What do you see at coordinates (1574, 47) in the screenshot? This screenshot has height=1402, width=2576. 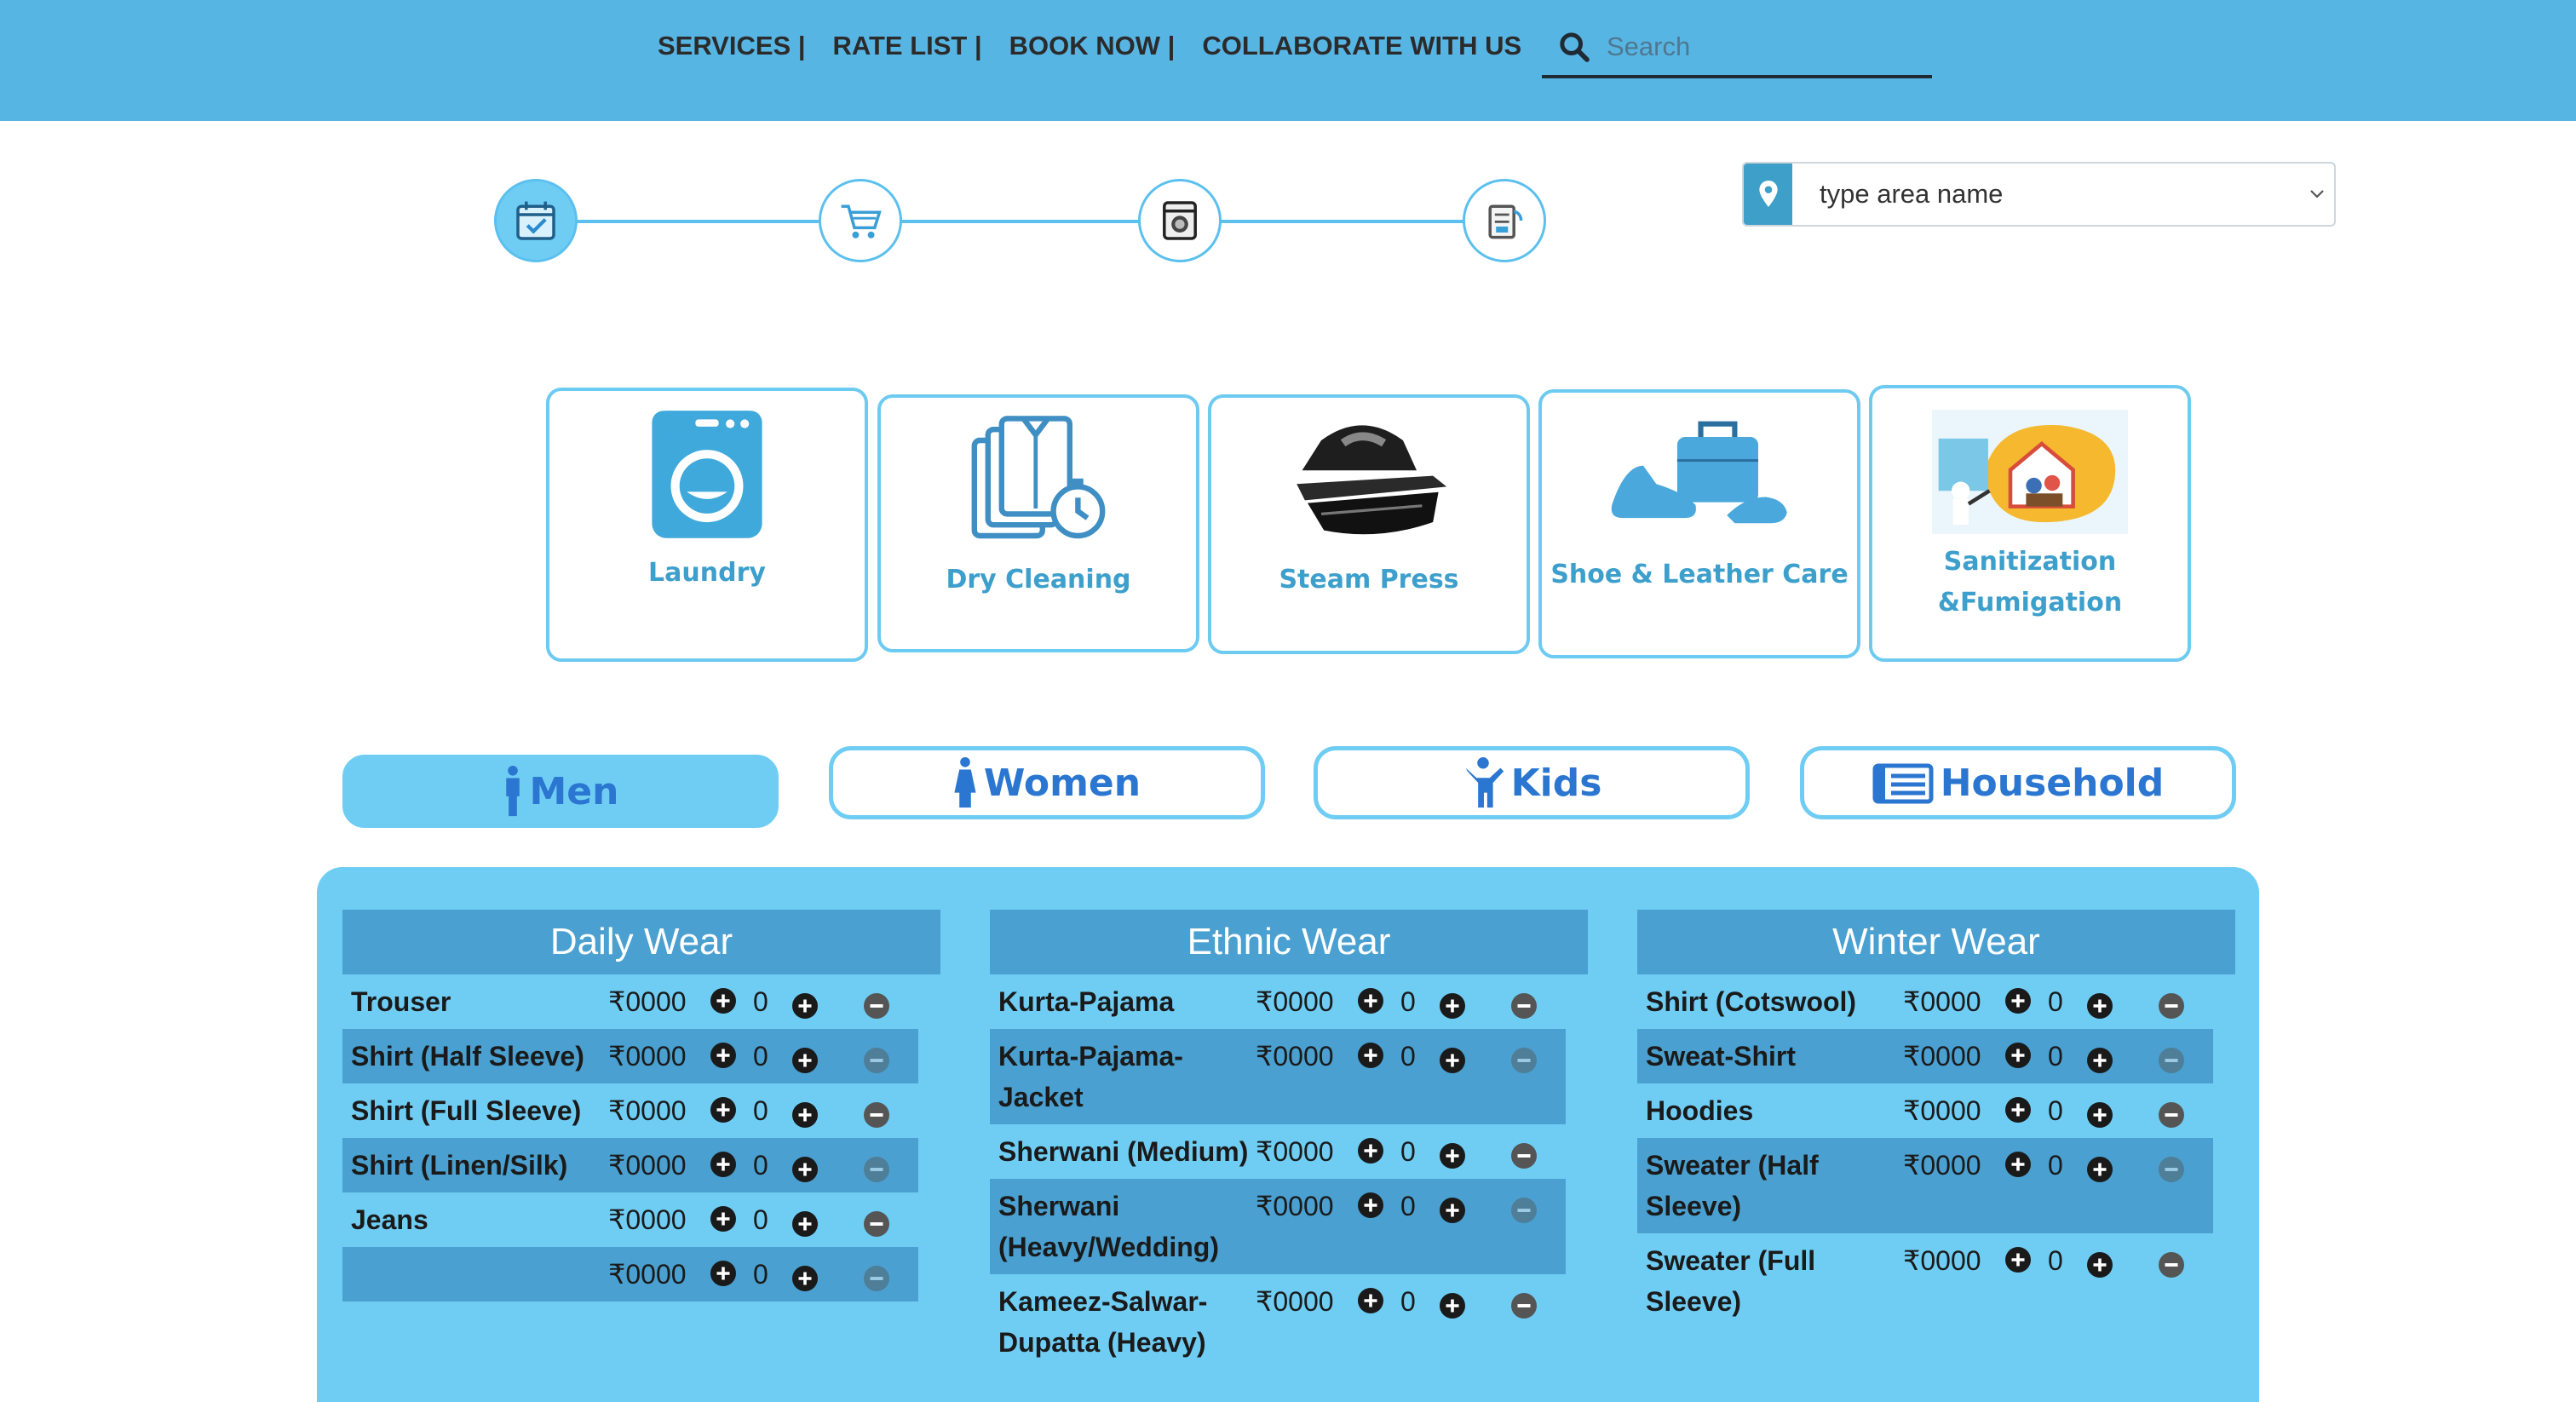 I see `search-icon` at bounding box center [1574, 47].